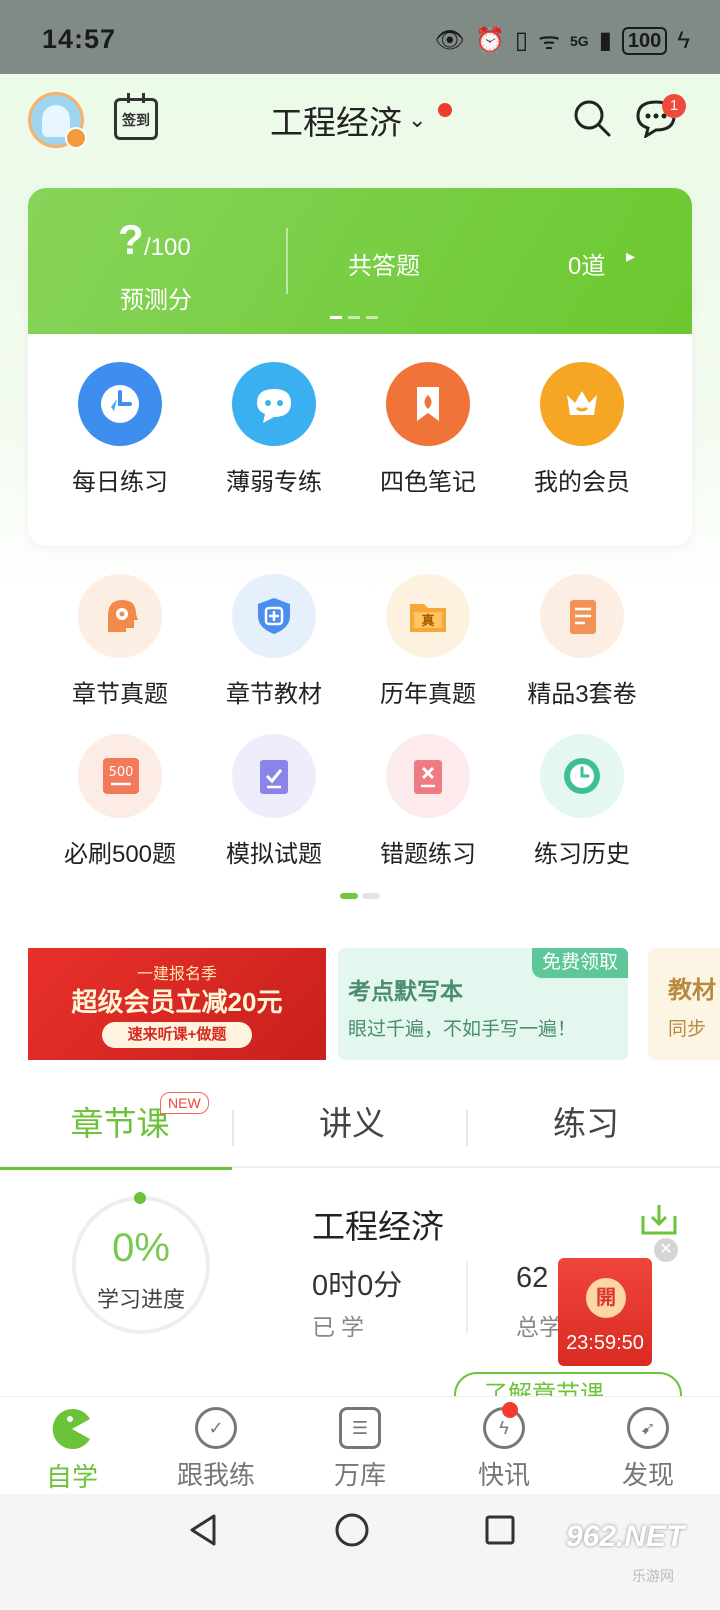 The image size is (720, 1610). I want to click on tab-practice: 练习, so click(586, 1129).